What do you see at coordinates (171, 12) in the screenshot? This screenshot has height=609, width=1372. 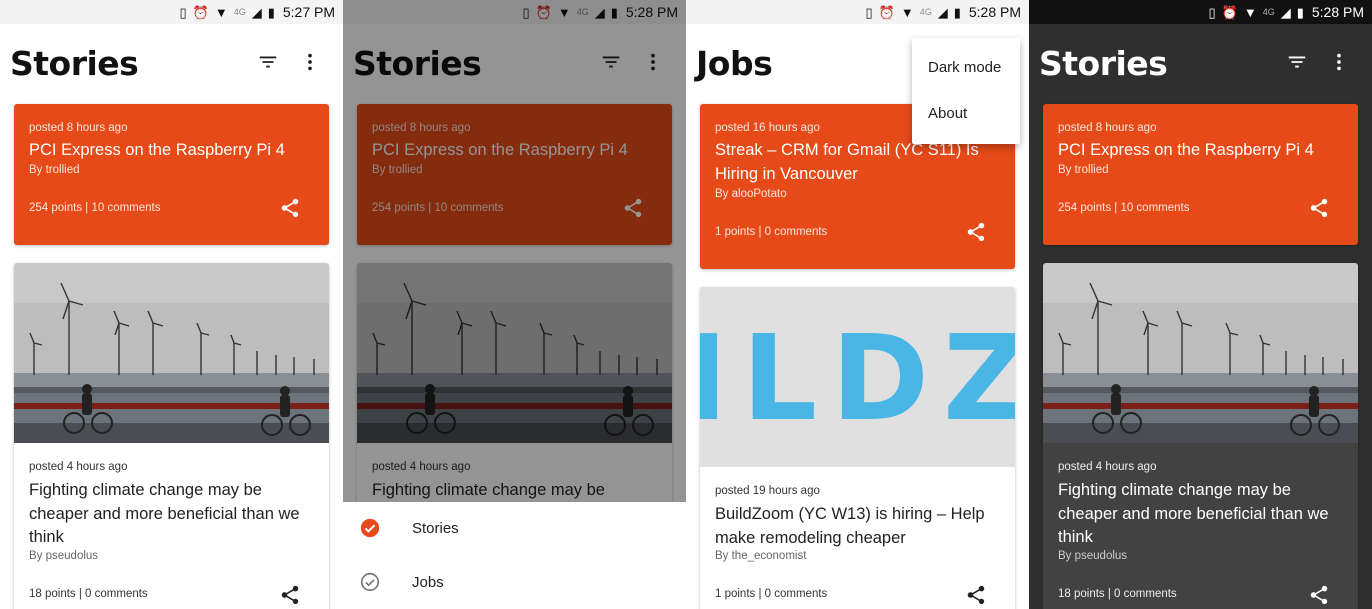 I see `status-bar: ▯ ⏰ ▼ 4G ◢ ▮ 5:27 PM` at bounding box center [171, 12].